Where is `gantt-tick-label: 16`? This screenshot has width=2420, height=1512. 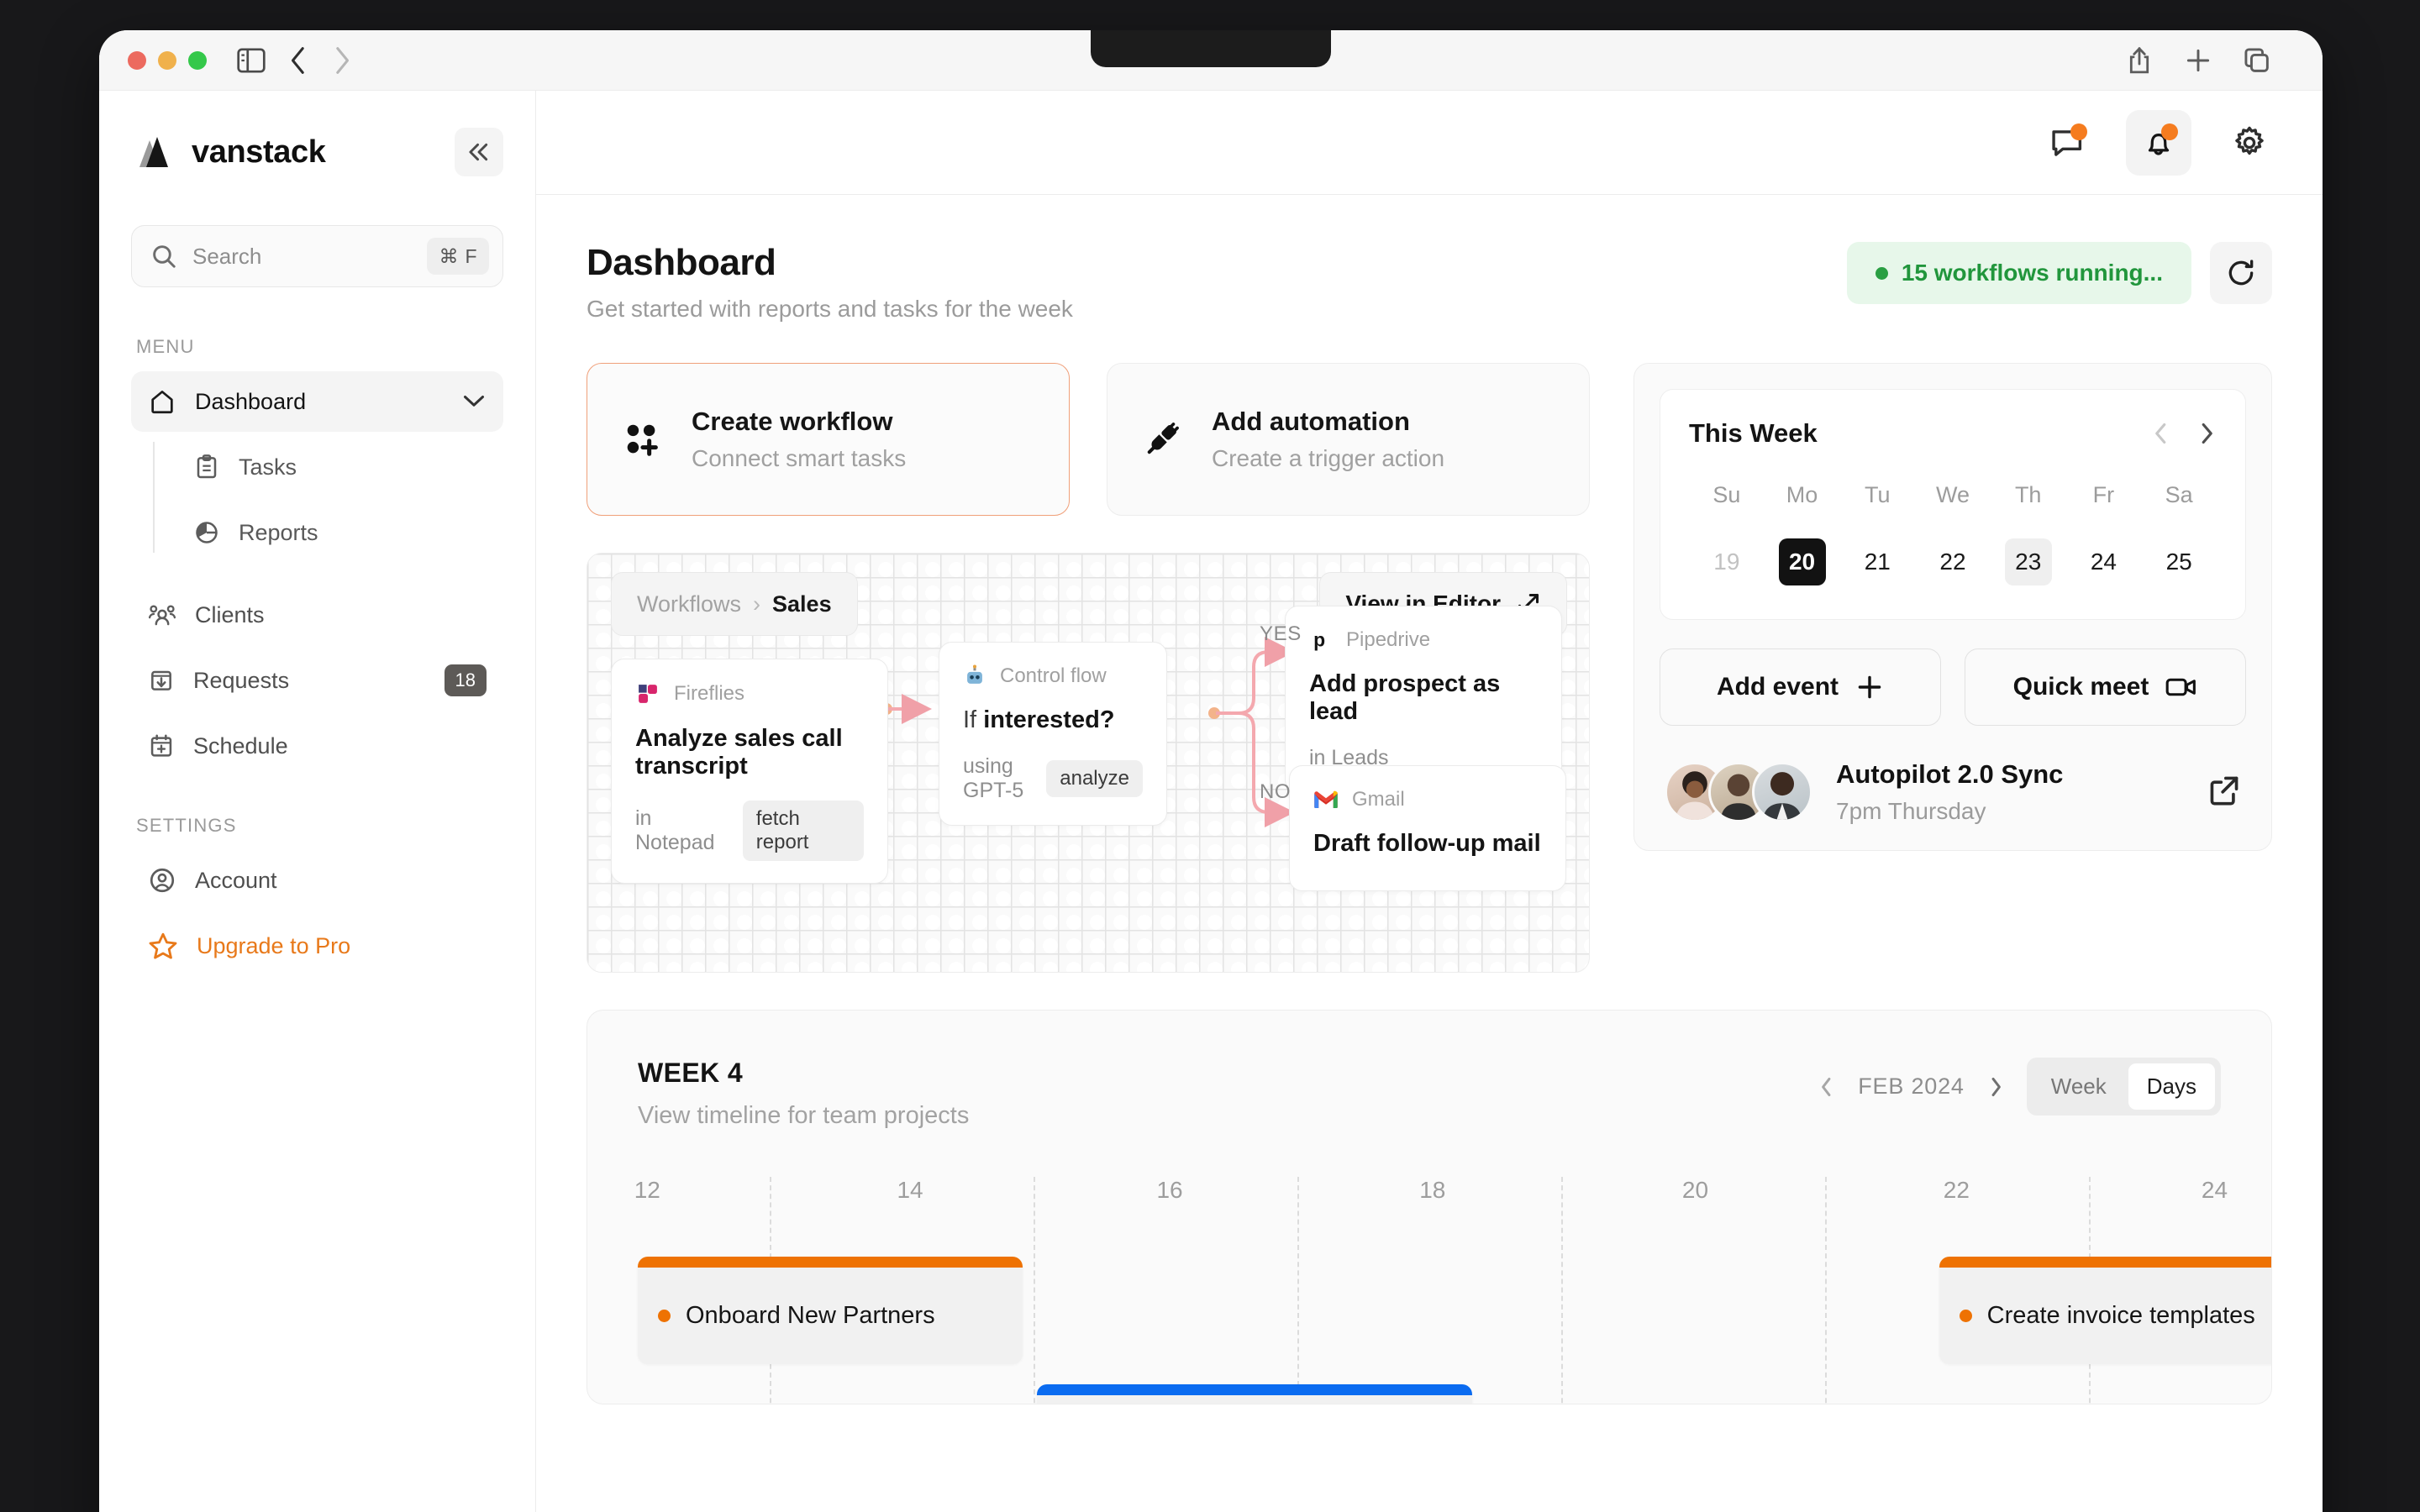
gantt-tick-label: 16 is located at coordinates (1169, 1190).